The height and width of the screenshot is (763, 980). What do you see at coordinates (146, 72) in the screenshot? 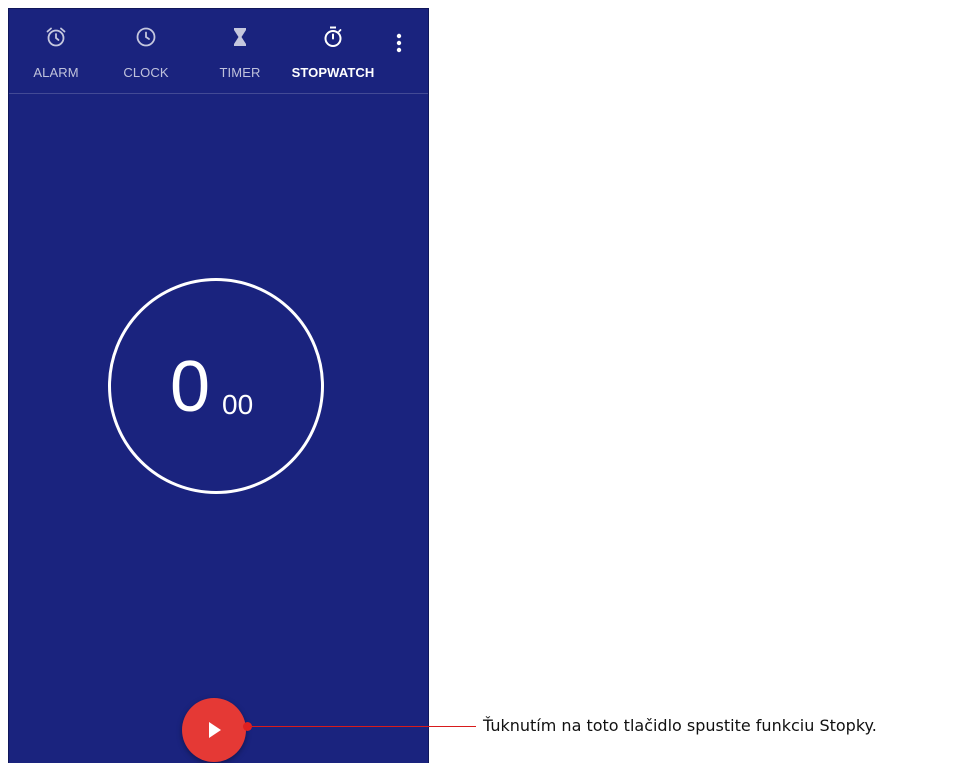
I see `tab-label: CLOCK` at bounding box center [146, 72].